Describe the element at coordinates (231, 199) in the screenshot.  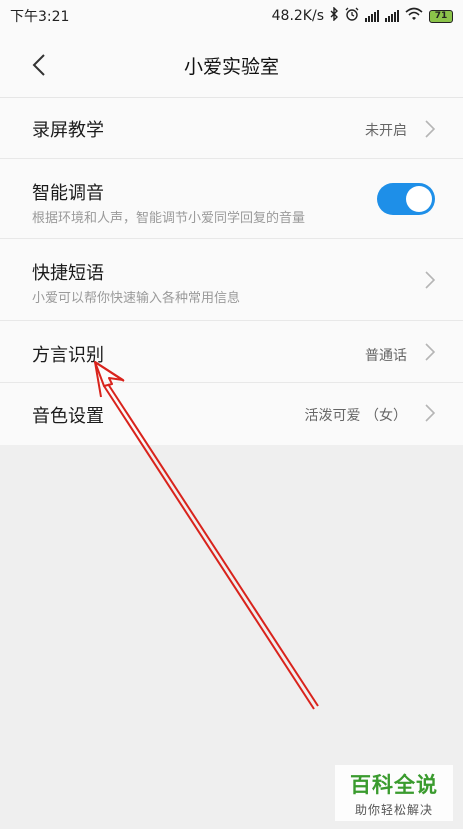
I see `setting-row-smart-volume: 智能调音 根据环境和人声，智能调节小爱同学回复的音量` at that location.